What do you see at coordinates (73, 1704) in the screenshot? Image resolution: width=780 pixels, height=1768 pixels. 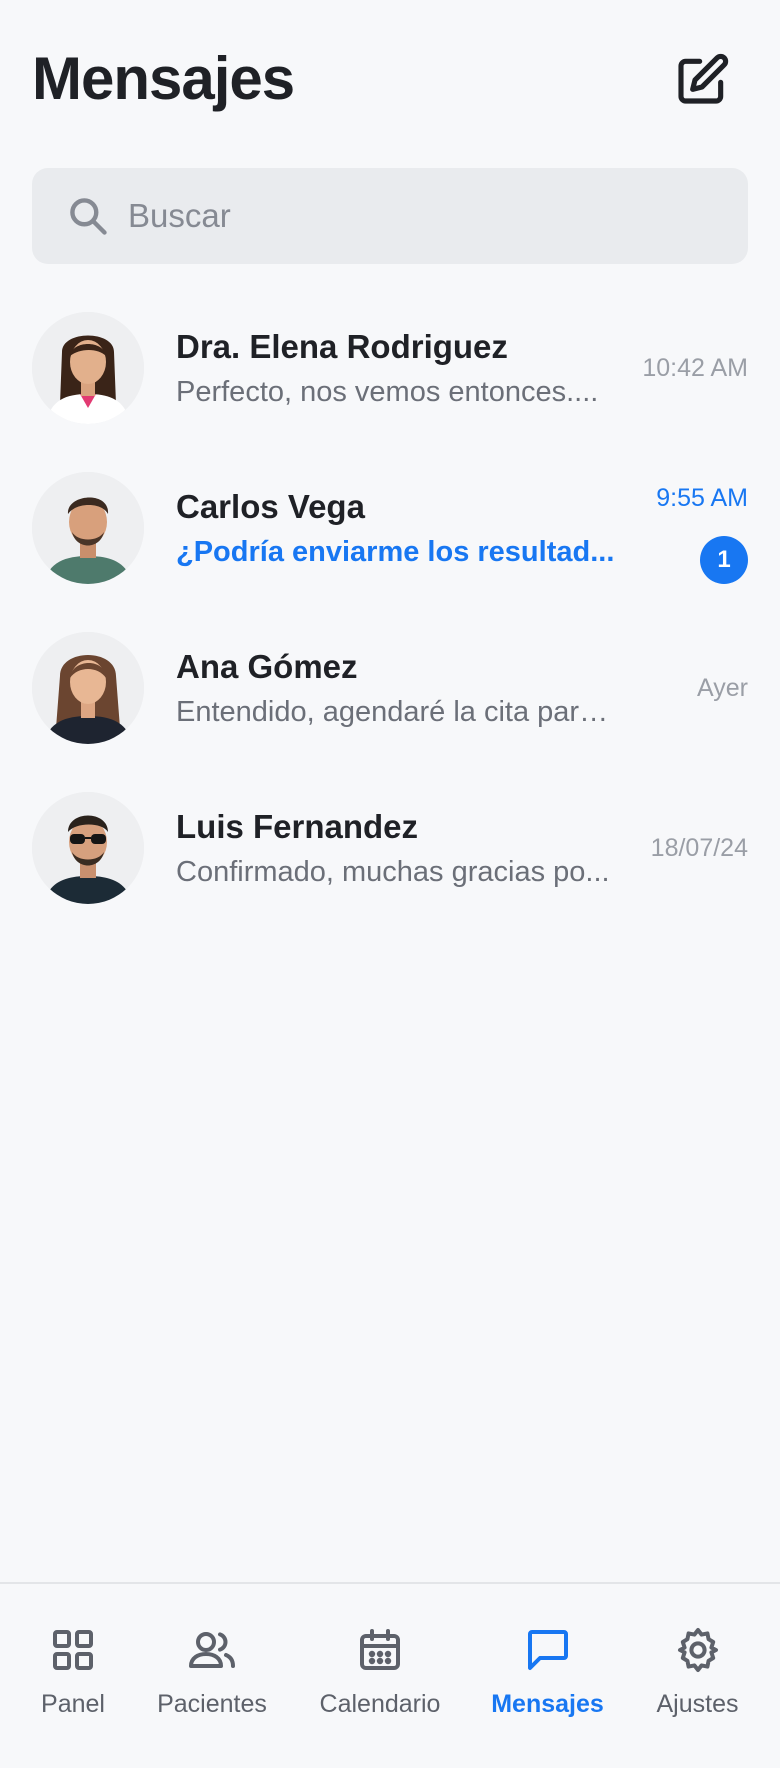 I see `nav-label: Panel` at bounding box center [73, 1704].